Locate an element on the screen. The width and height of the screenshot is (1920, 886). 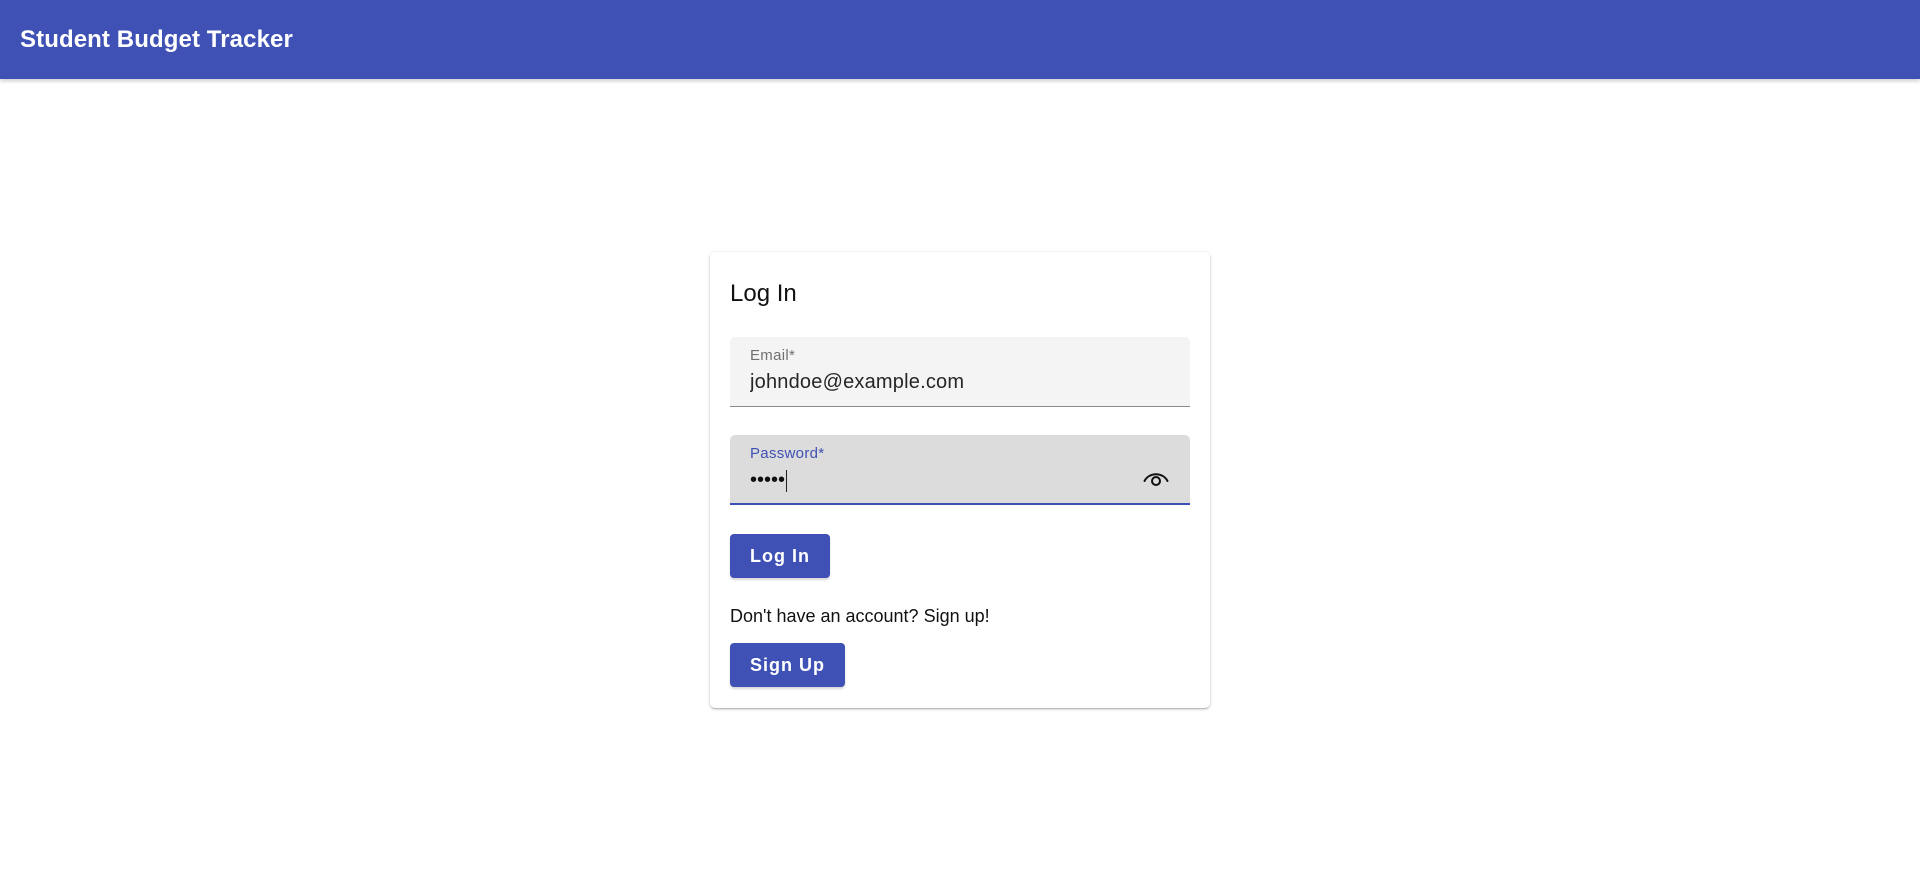
password-masked-value: ••••• is located at coordinates (768, 480).